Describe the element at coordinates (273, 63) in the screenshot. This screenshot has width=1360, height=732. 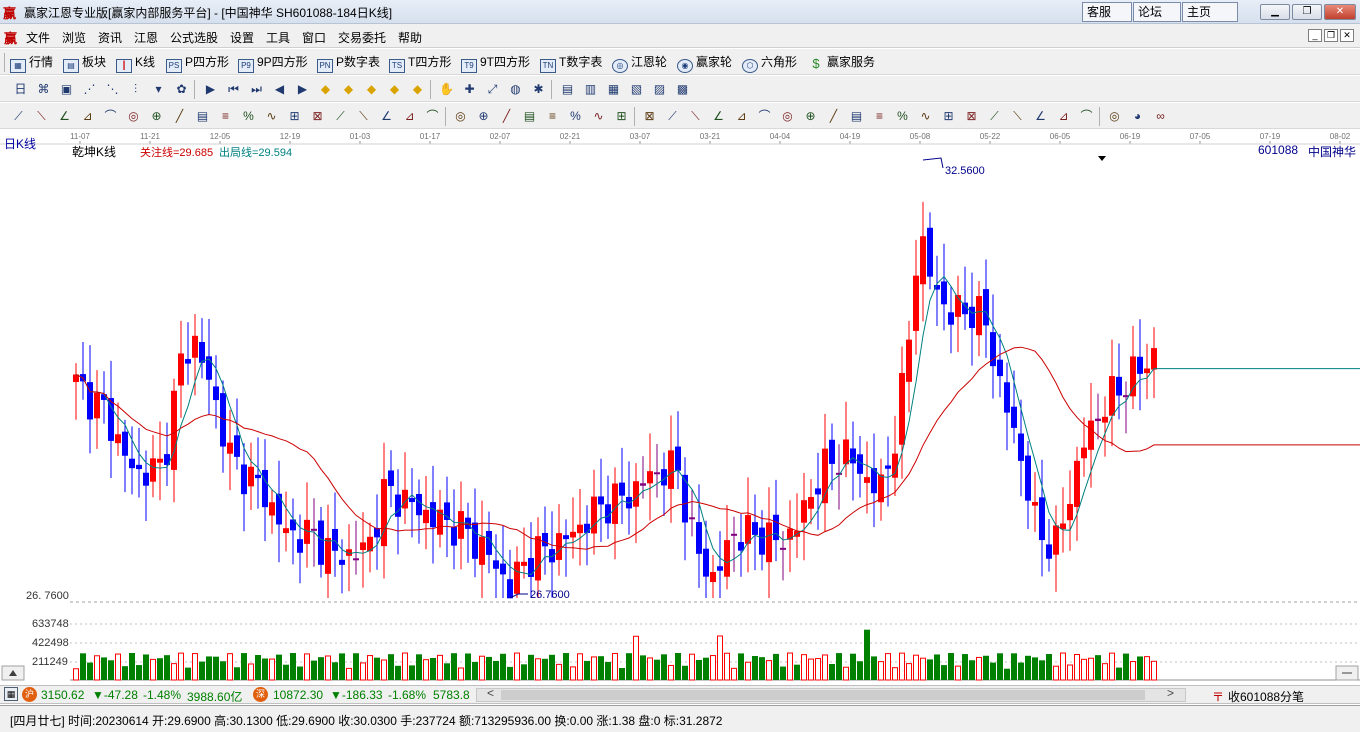
I see `9p-square-button: P9 9P四方形` at that location.